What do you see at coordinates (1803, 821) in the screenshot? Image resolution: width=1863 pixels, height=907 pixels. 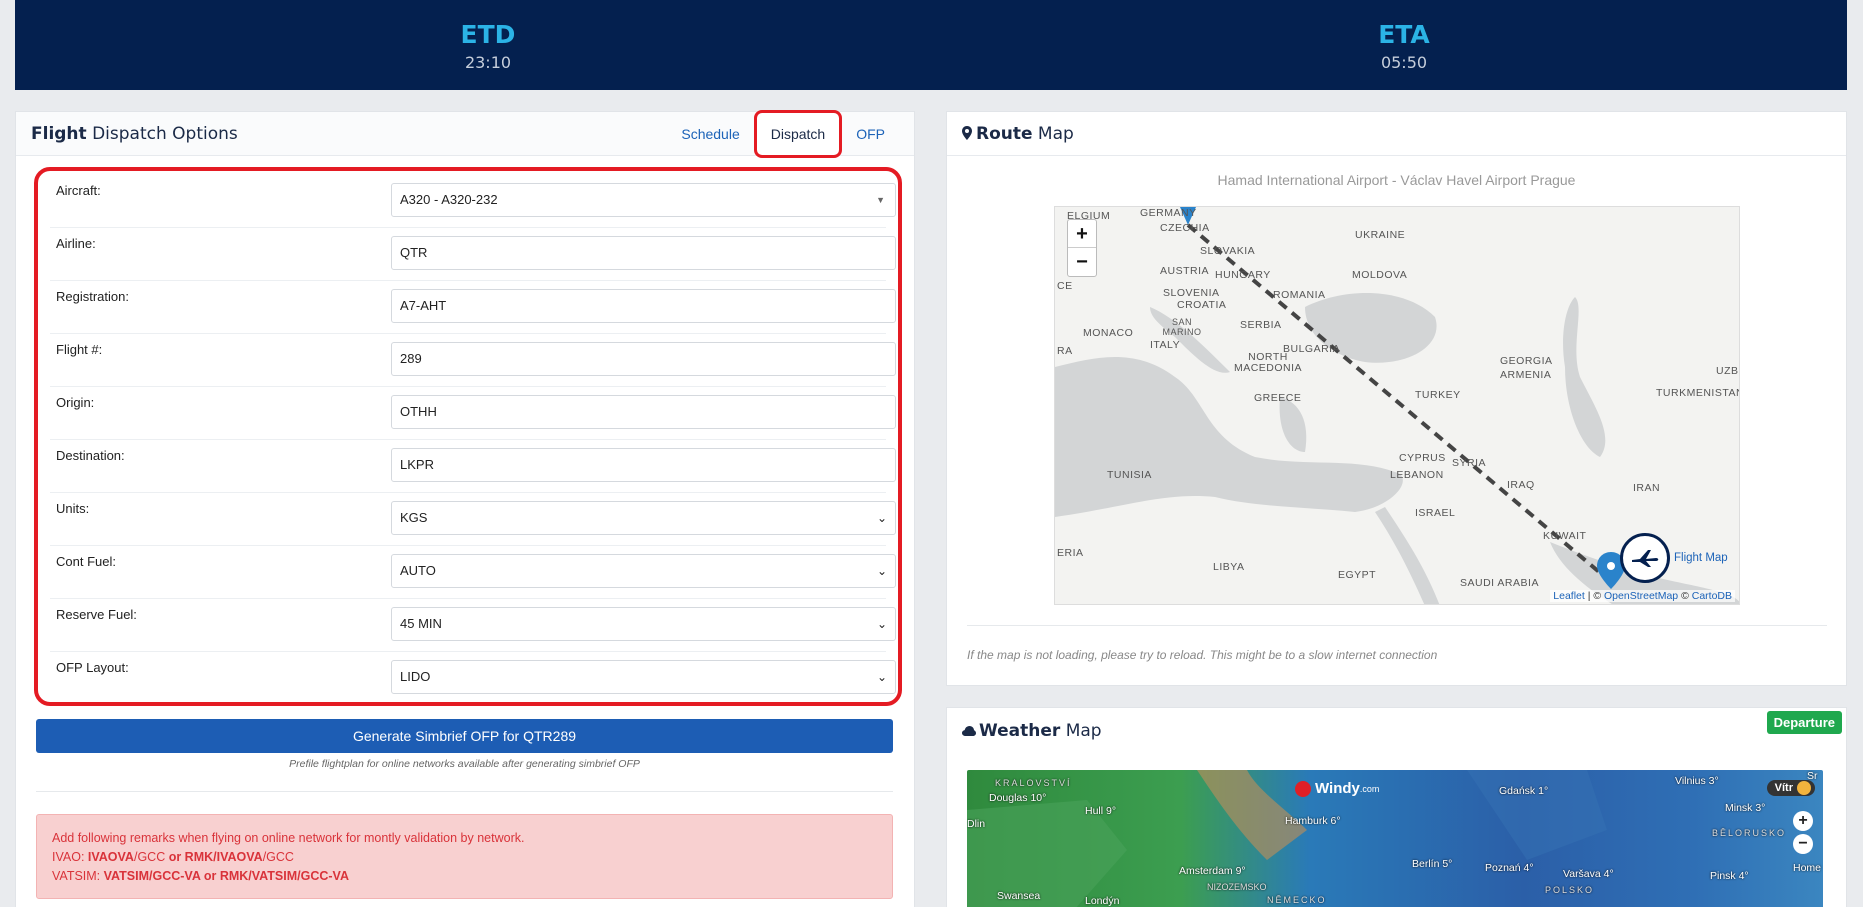 I see `weather-zoom-in-button: +` at bounding box center [1803, 821].